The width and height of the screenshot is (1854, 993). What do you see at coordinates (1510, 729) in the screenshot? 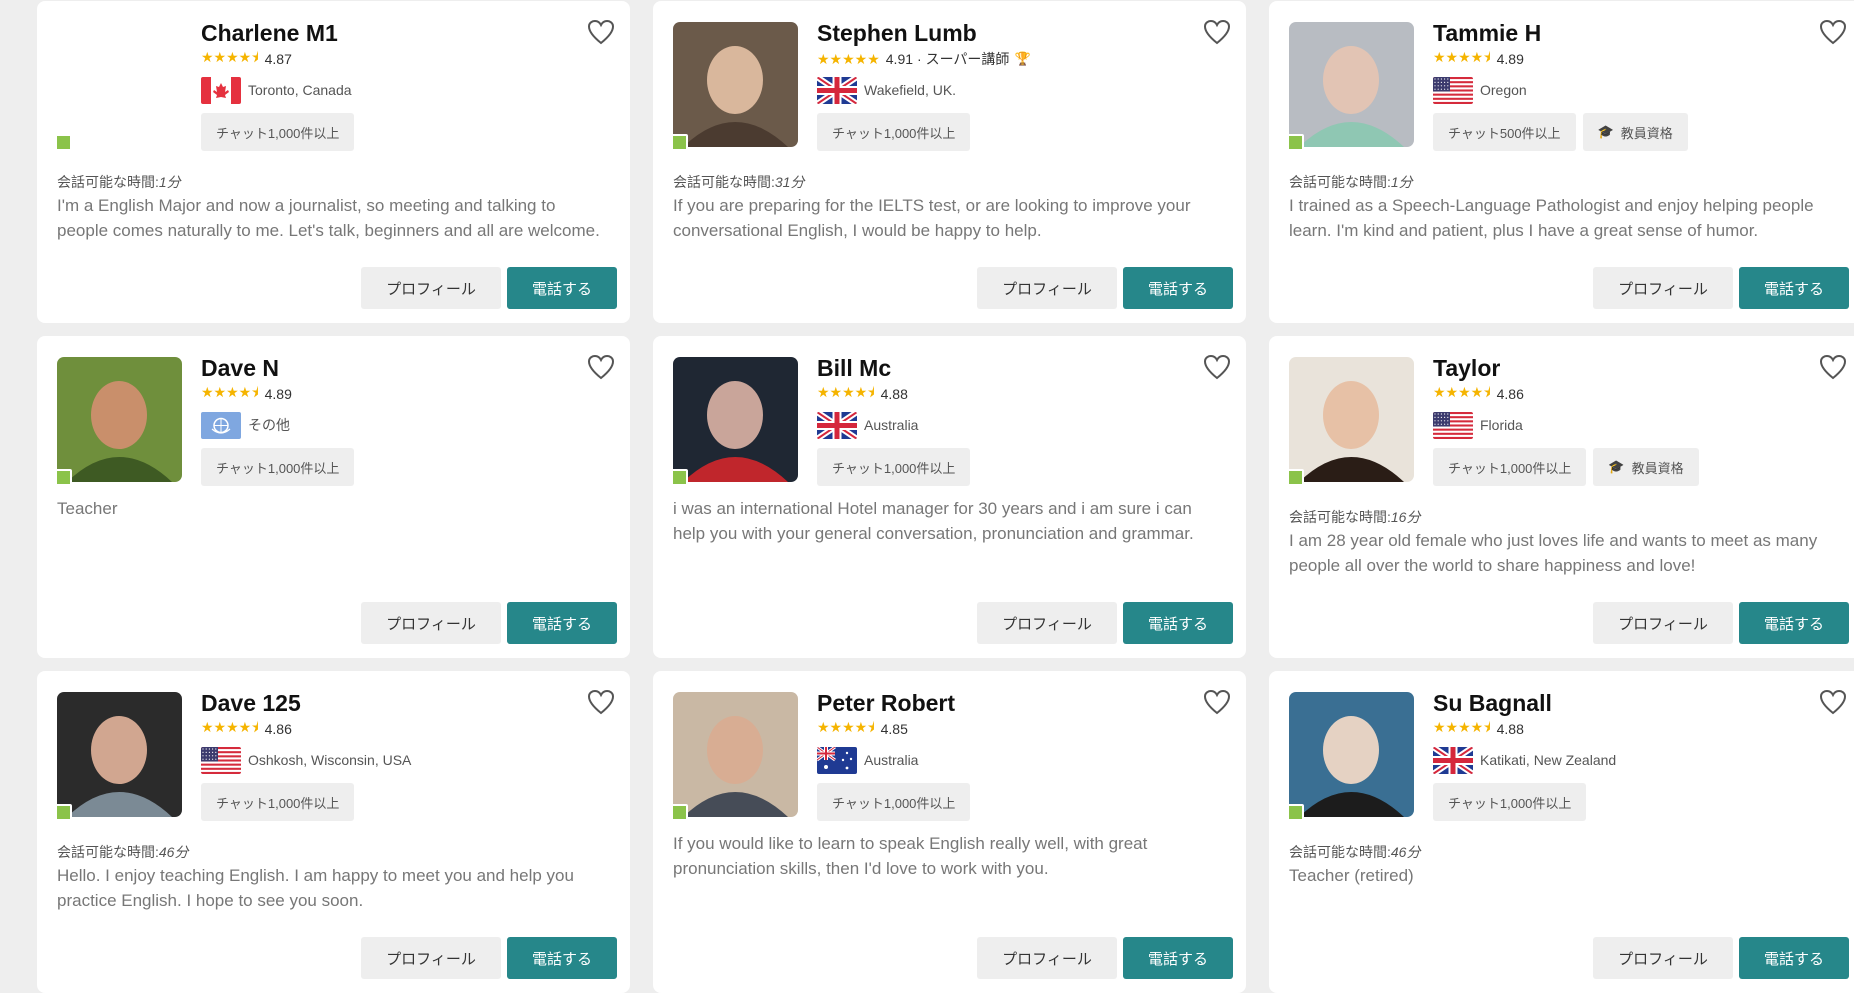
I see `rating-value: 4.88` at bounding box center [1510, 729].